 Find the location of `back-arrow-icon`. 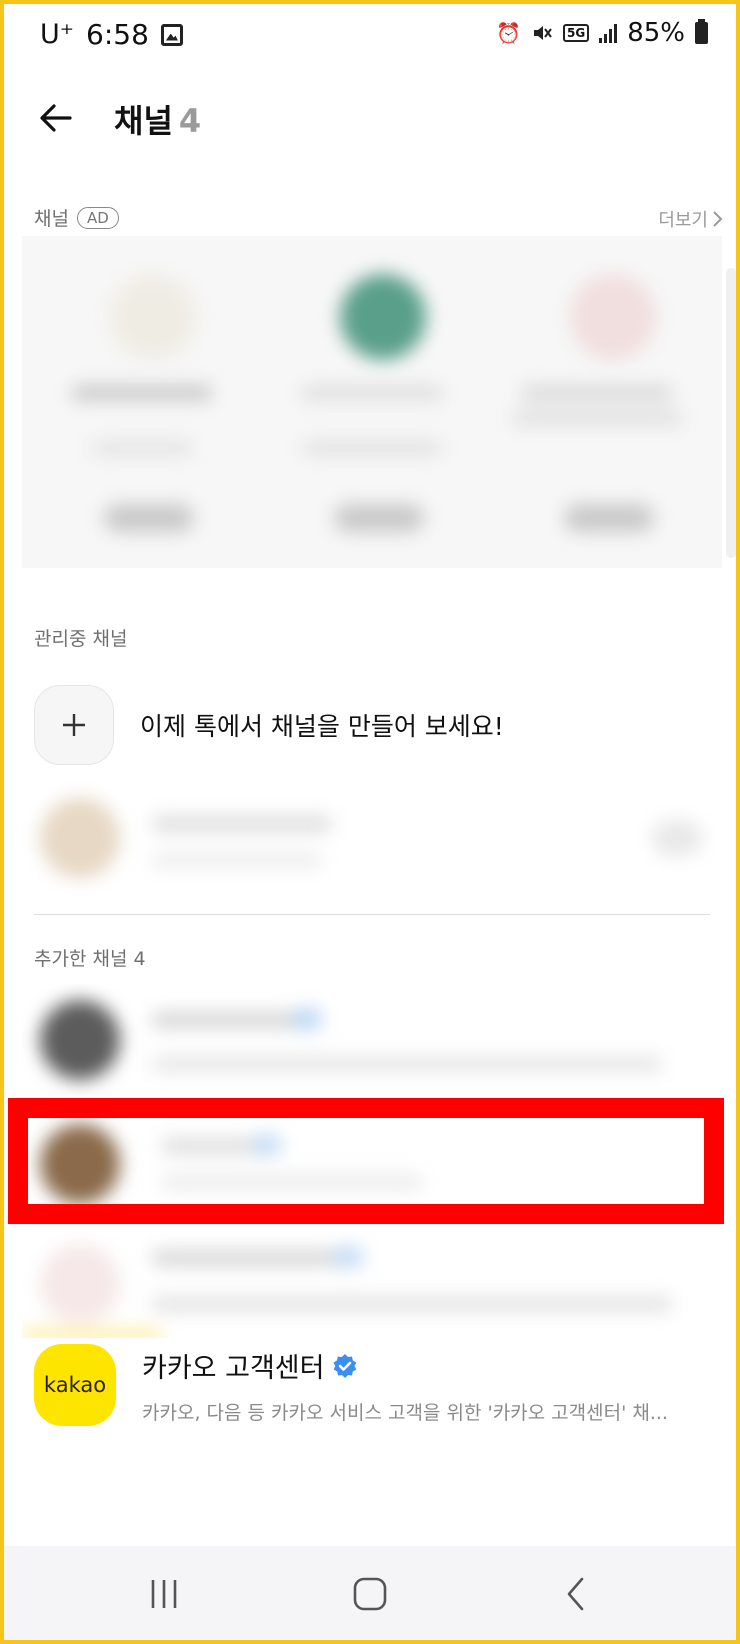

back-arrow-icon is located at coordinates (56, 118).